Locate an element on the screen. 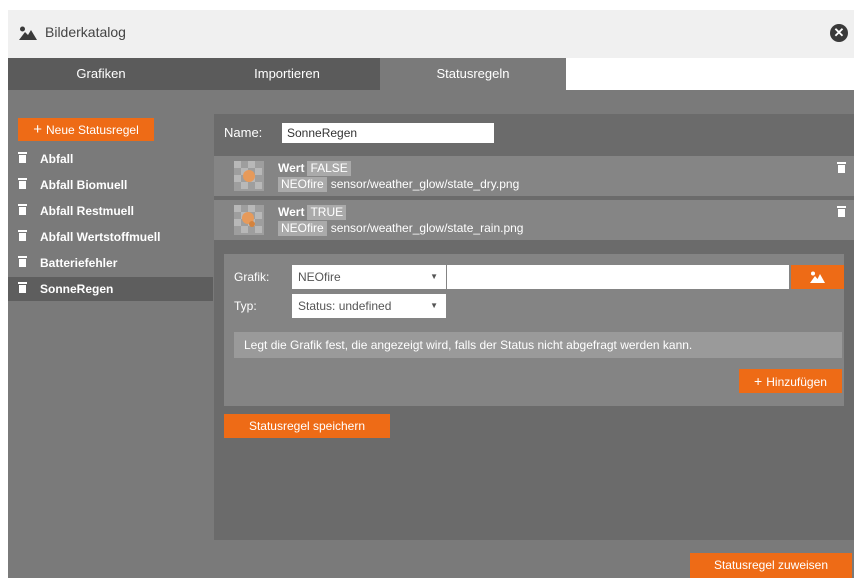 This screenshot has height=578, width=854. grafik-select: NEOfire ▼ is located at coordinates (369, 277).